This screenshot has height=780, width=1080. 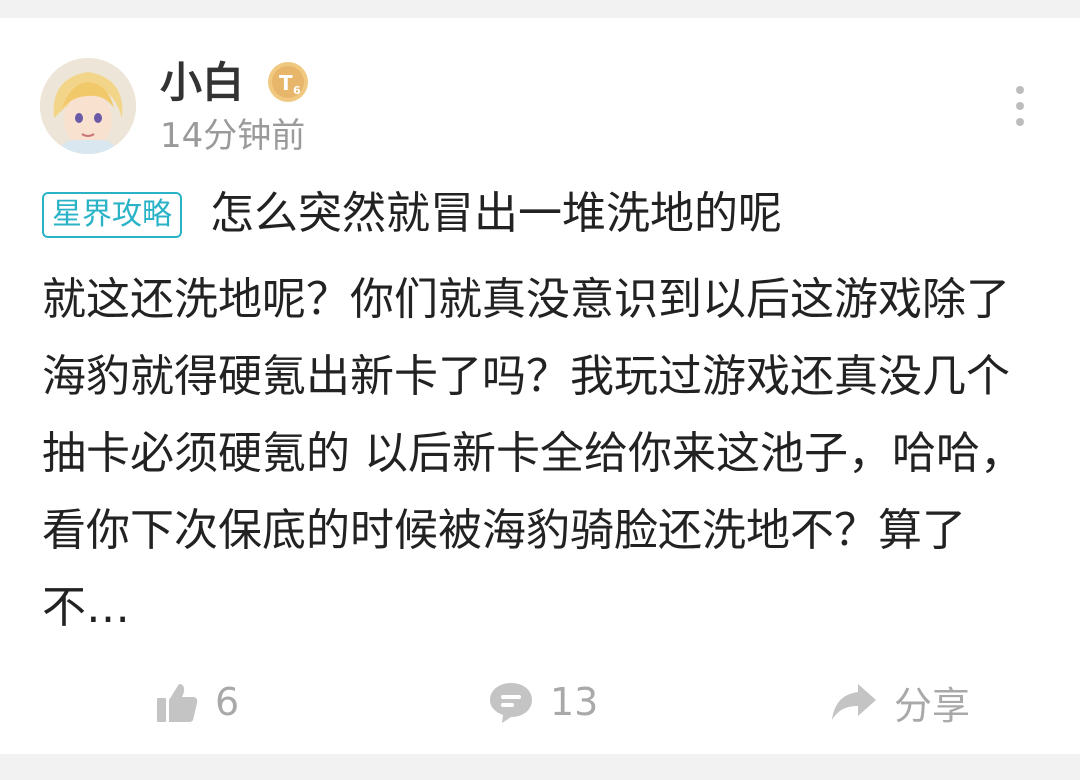 What do you see at coordinates (574, 702) in the screenshot?
I see `comment-count: 13` at bounding box center [574, 702].